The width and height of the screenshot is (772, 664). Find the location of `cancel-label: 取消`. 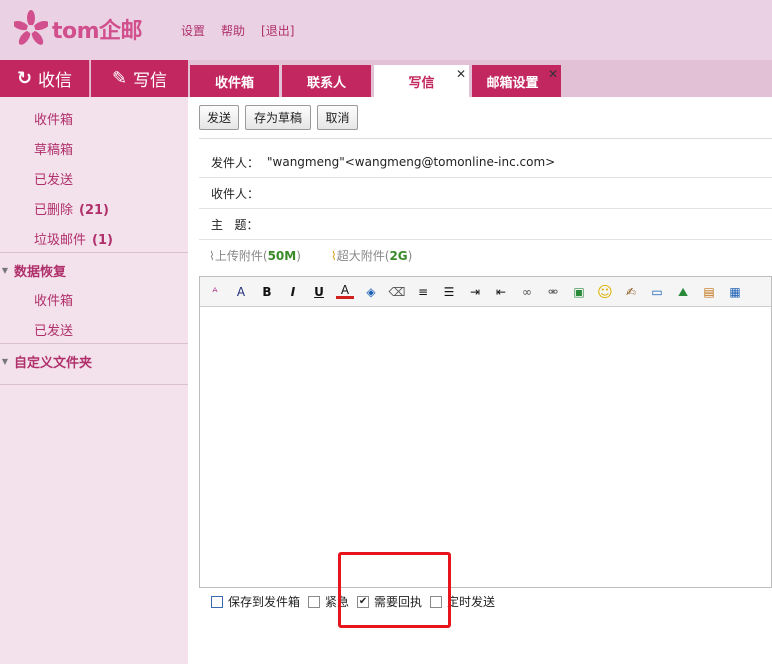

cancel-label: 取消 is located at coordinates (337, 118).